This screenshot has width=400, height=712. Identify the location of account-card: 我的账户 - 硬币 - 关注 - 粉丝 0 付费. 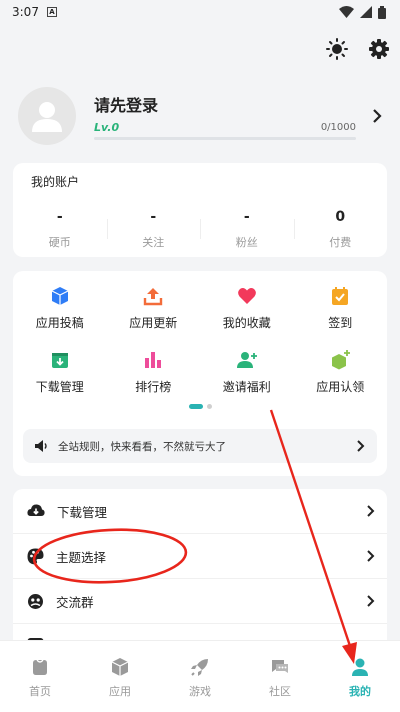
(200, 210).